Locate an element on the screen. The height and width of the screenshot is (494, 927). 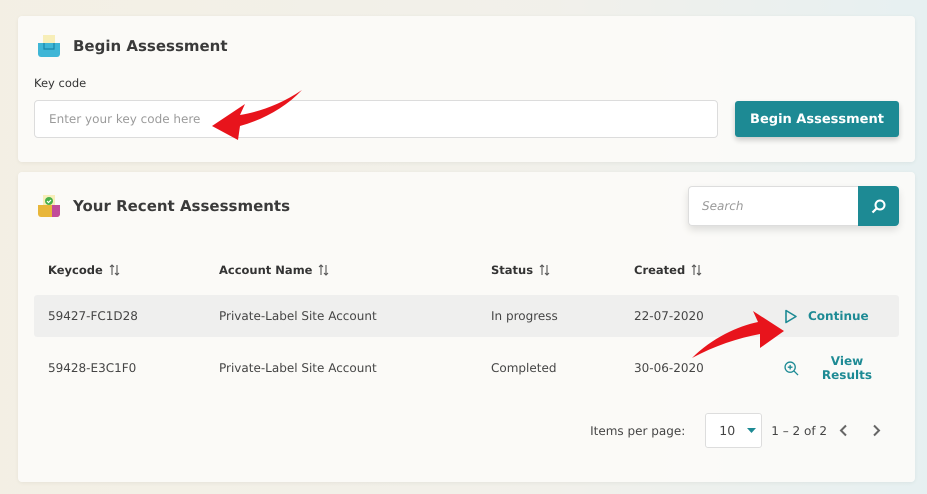
table-cell-text: 22-07-2020 is located at coordinates (669, 316).